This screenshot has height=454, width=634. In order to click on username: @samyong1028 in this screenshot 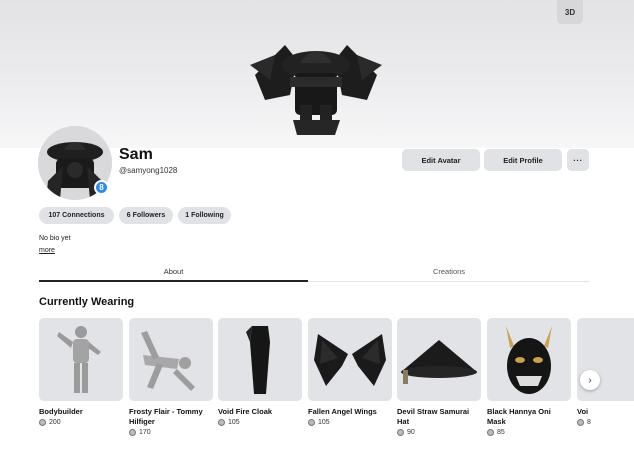, I will do `click(148, 170)`.